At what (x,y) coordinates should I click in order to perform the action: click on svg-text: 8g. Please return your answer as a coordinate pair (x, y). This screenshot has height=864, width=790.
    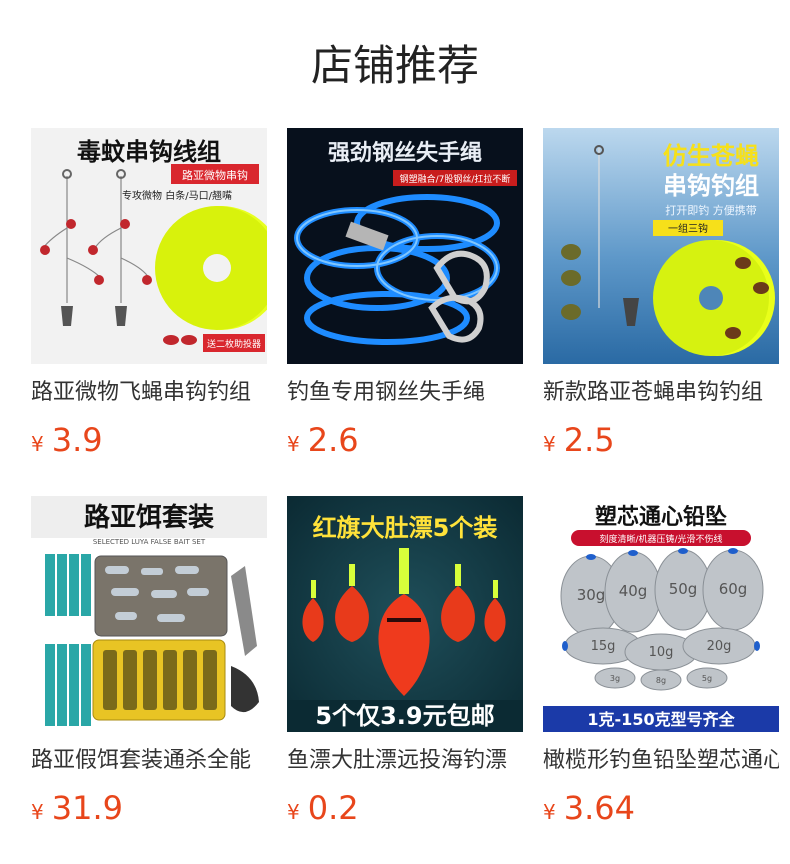
    Looking at the image, I should click on (661, 680).